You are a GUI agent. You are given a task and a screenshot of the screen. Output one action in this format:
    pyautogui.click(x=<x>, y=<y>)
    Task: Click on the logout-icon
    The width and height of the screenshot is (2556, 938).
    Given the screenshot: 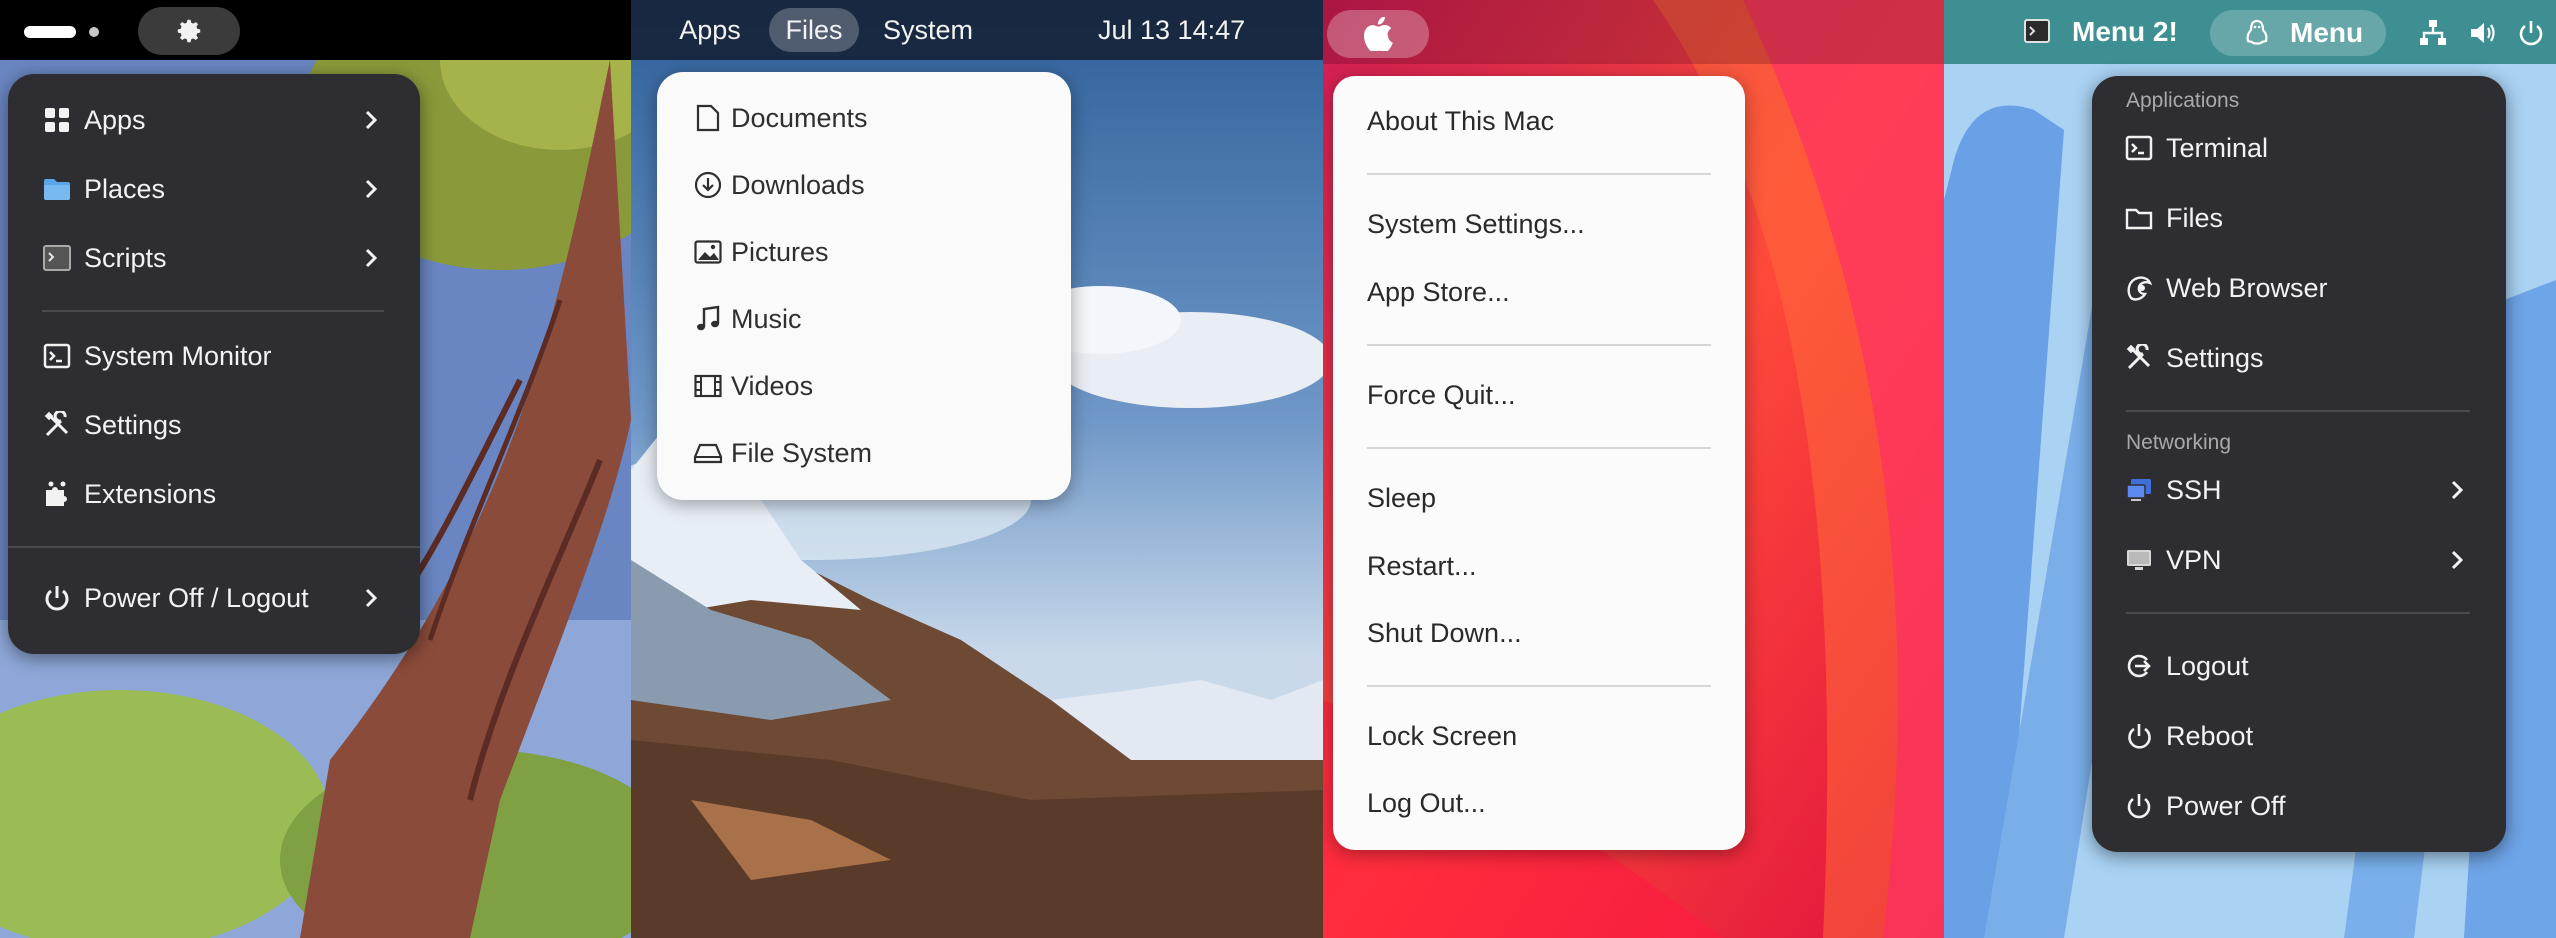 What is the action you would take?
    pyautogui.click(x=2139, y=666)
    